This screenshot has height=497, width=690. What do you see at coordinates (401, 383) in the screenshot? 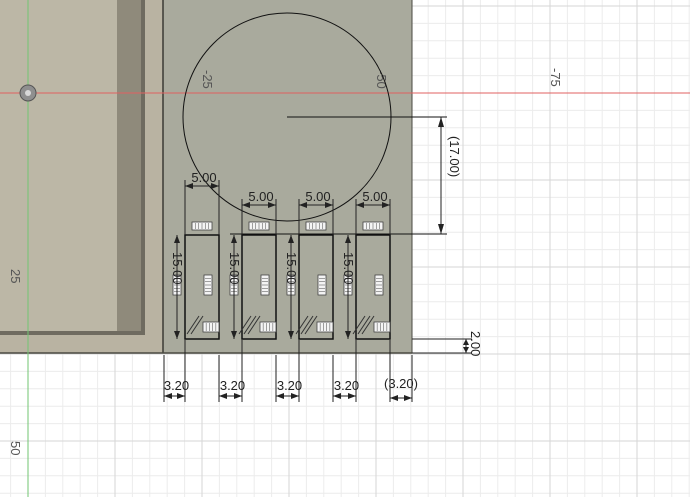
I see `last-gap-label: (3.20)` at bounding box center [401, 383].